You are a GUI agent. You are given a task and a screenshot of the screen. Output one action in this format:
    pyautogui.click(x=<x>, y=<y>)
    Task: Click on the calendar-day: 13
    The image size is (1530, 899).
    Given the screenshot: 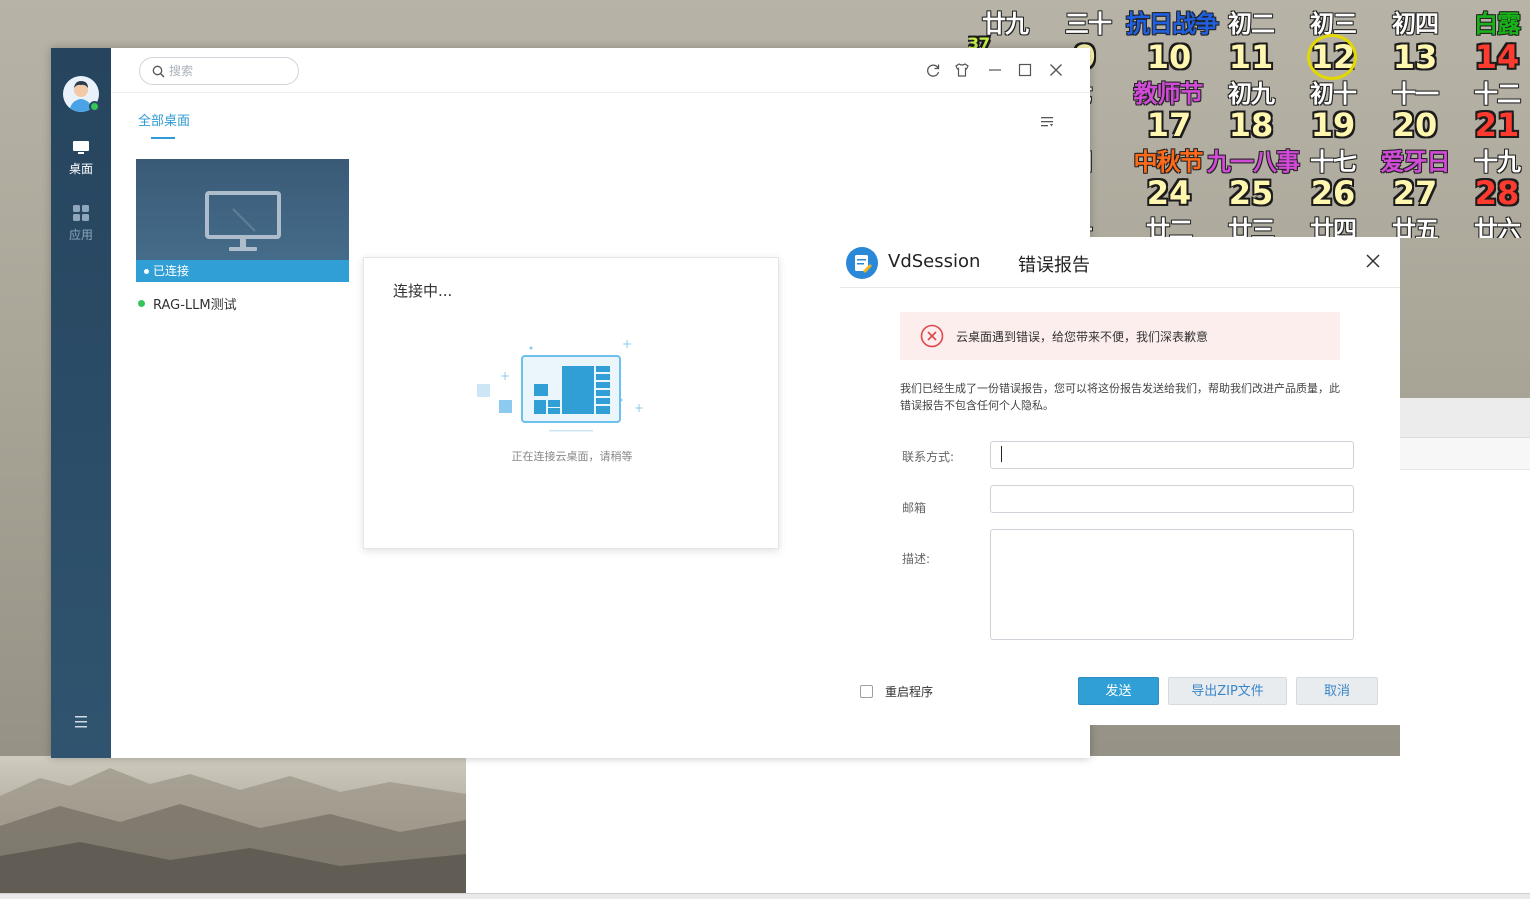 What is the action you would take?
    pyautogui.click(x=1415, y=57)
    